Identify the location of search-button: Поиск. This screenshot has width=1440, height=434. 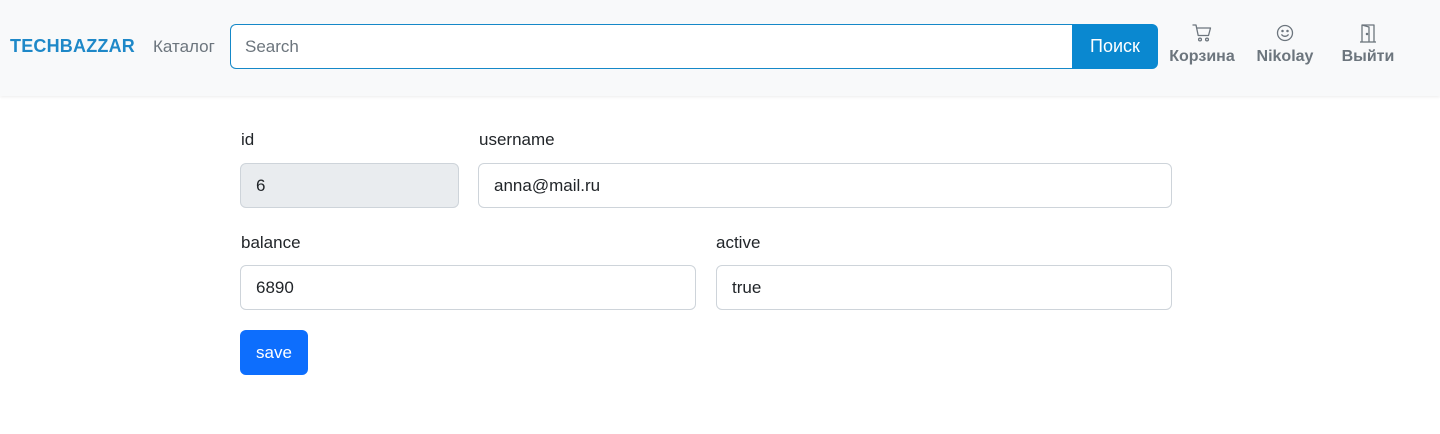
(1115, 46).